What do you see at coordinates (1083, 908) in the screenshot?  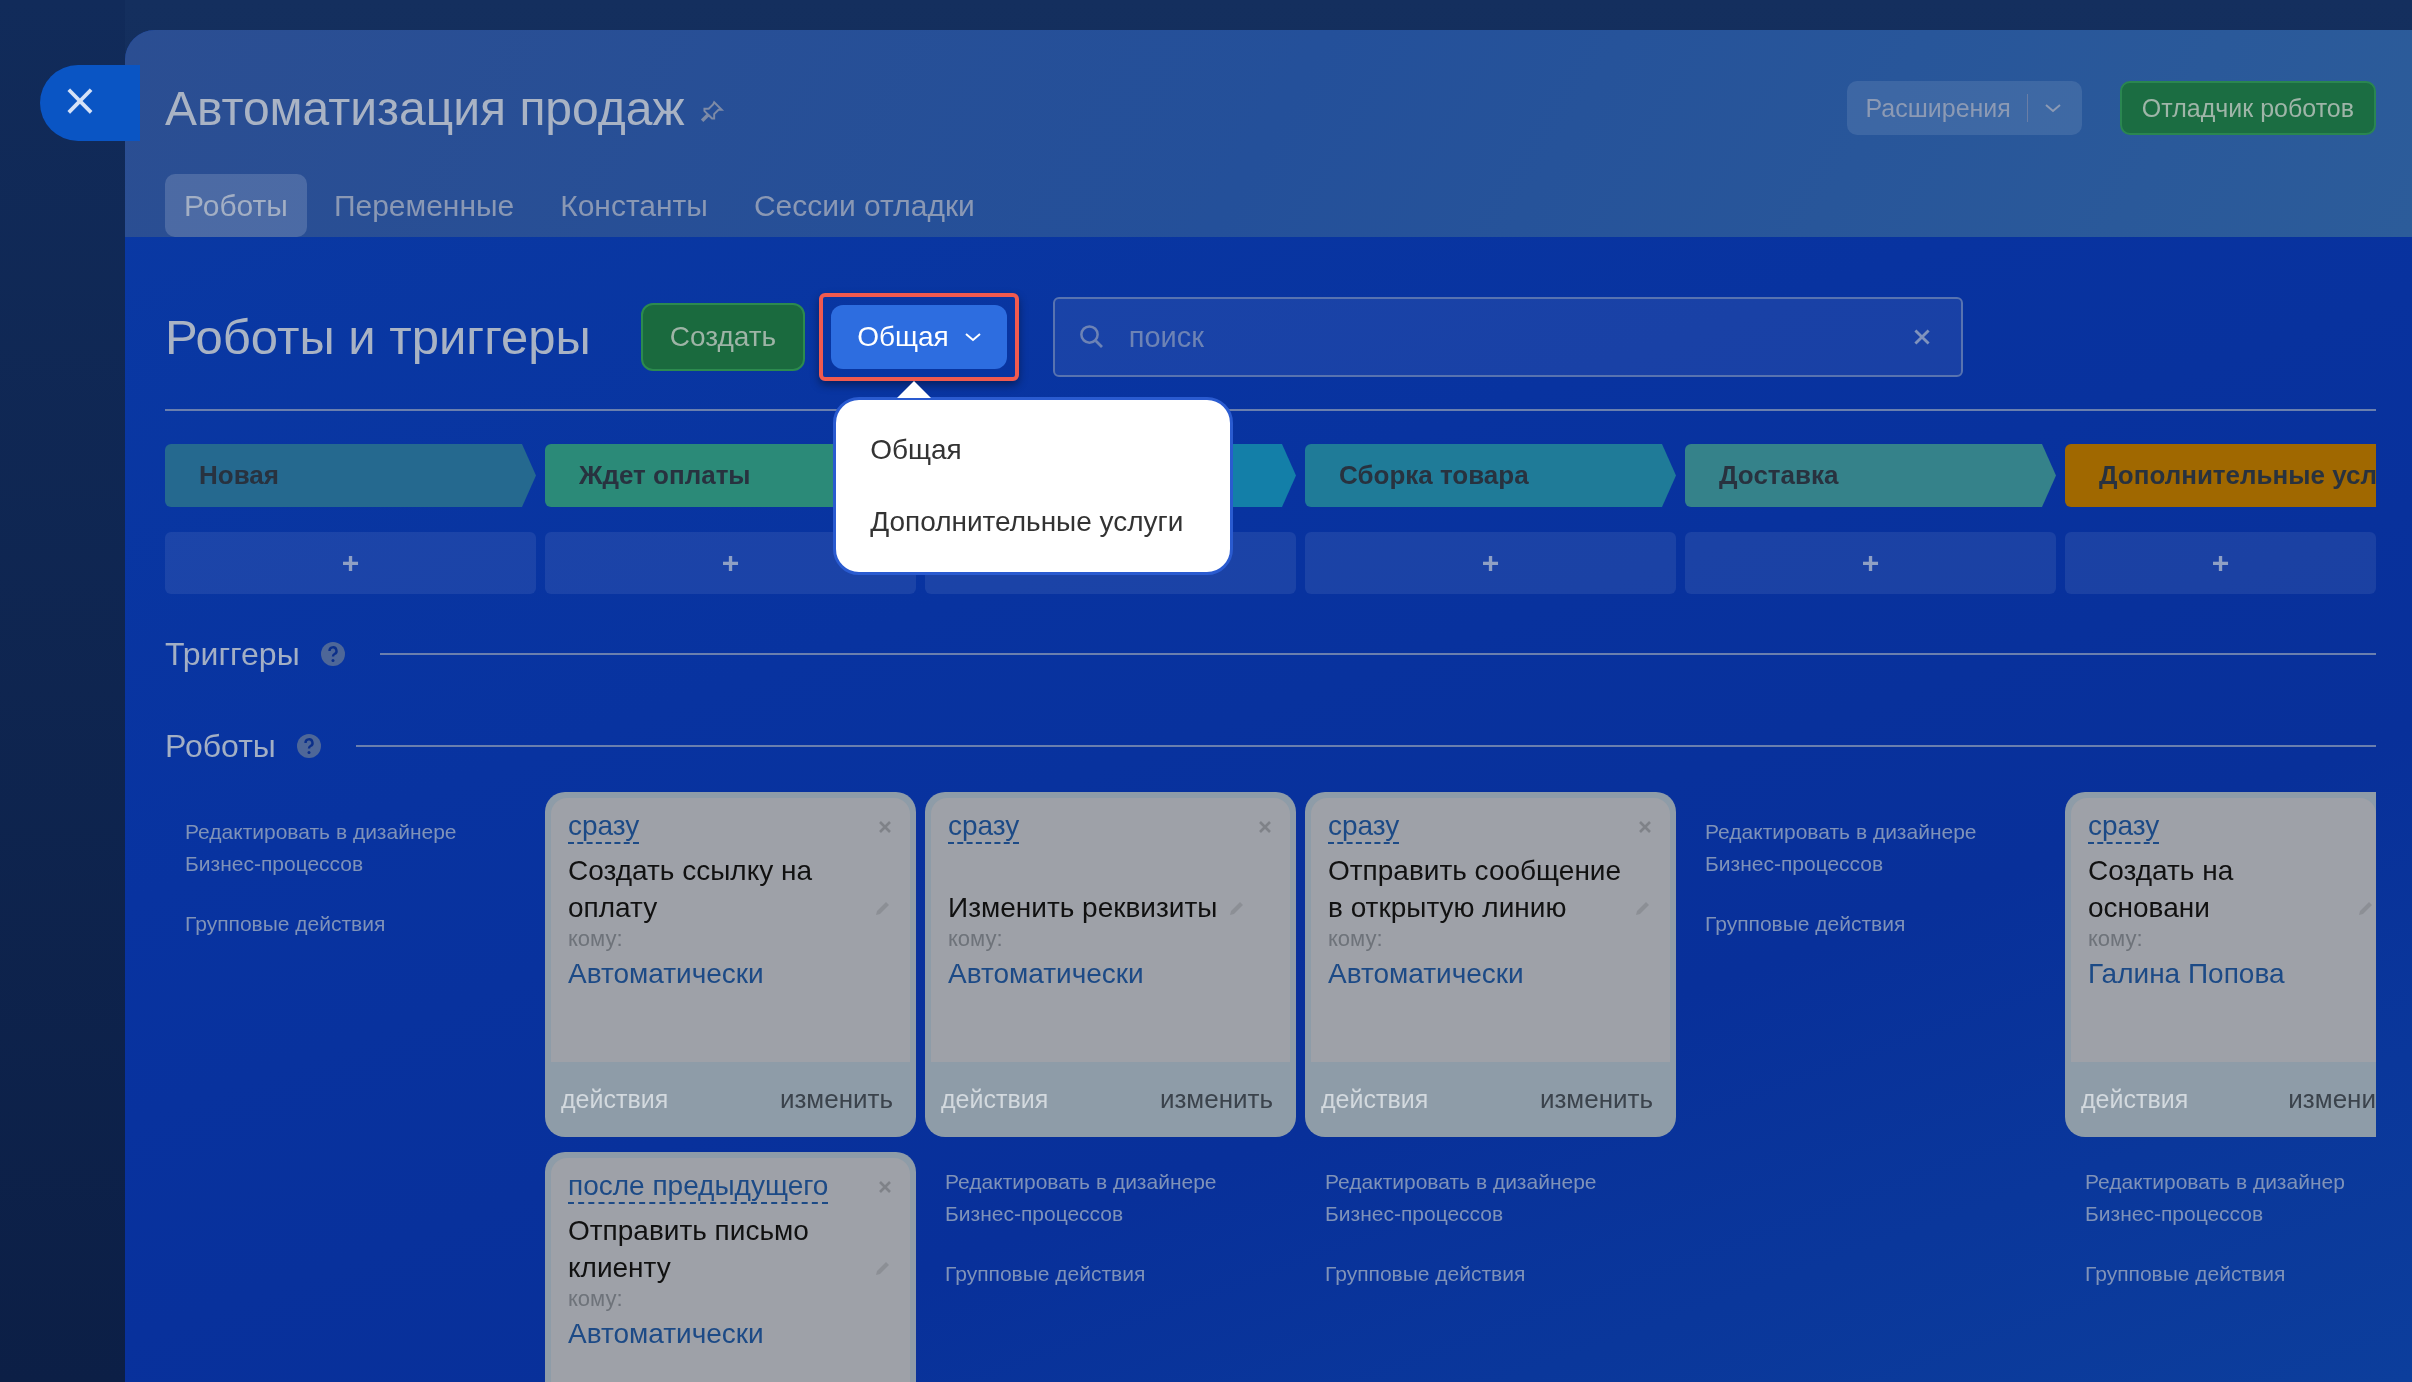 I see `robot-title: Изменить реквизиты` at bounding box center [1083, 908].